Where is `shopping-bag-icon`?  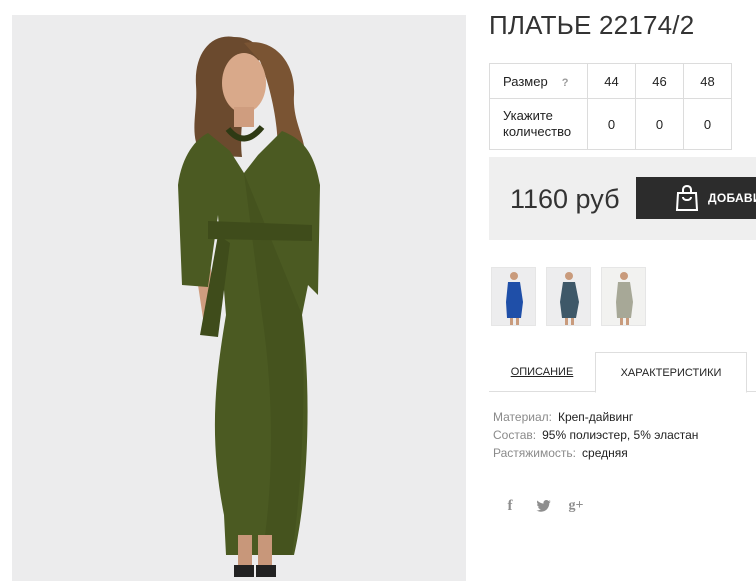
shopping-bag-icon is located at coordinates (687, 197).